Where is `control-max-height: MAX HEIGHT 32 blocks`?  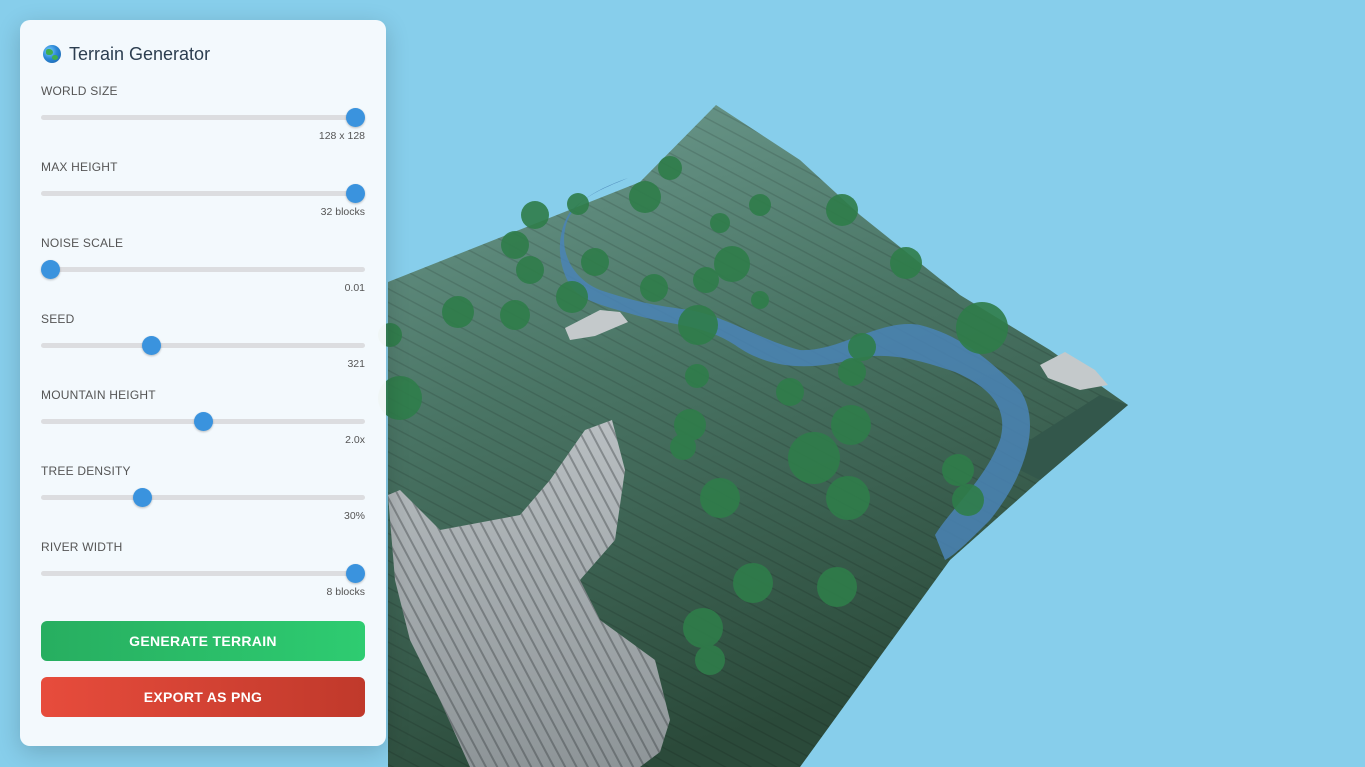 control-max-height: MAX HEIGHT 32 blocks is located at coordinates (203, 189).